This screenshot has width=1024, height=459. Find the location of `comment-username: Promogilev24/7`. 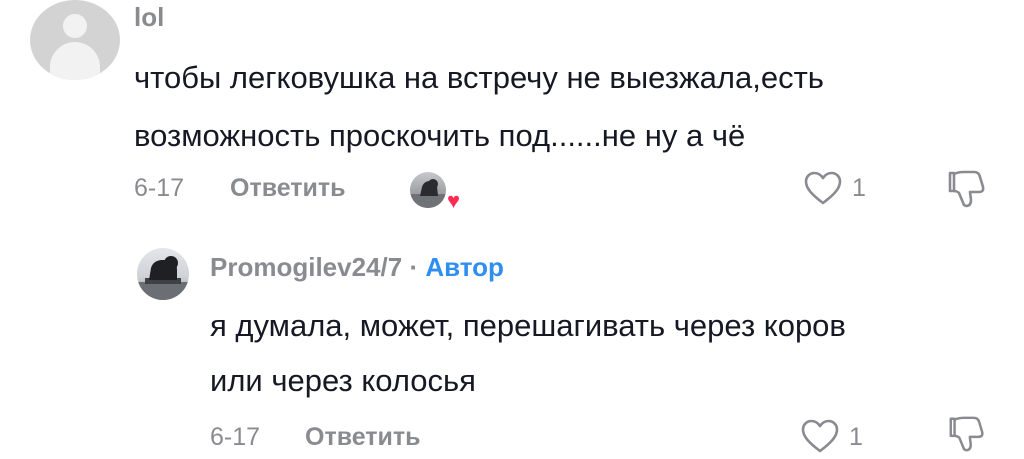

comment-username: Promogilev24/7 is located at coordinates (306, 267).